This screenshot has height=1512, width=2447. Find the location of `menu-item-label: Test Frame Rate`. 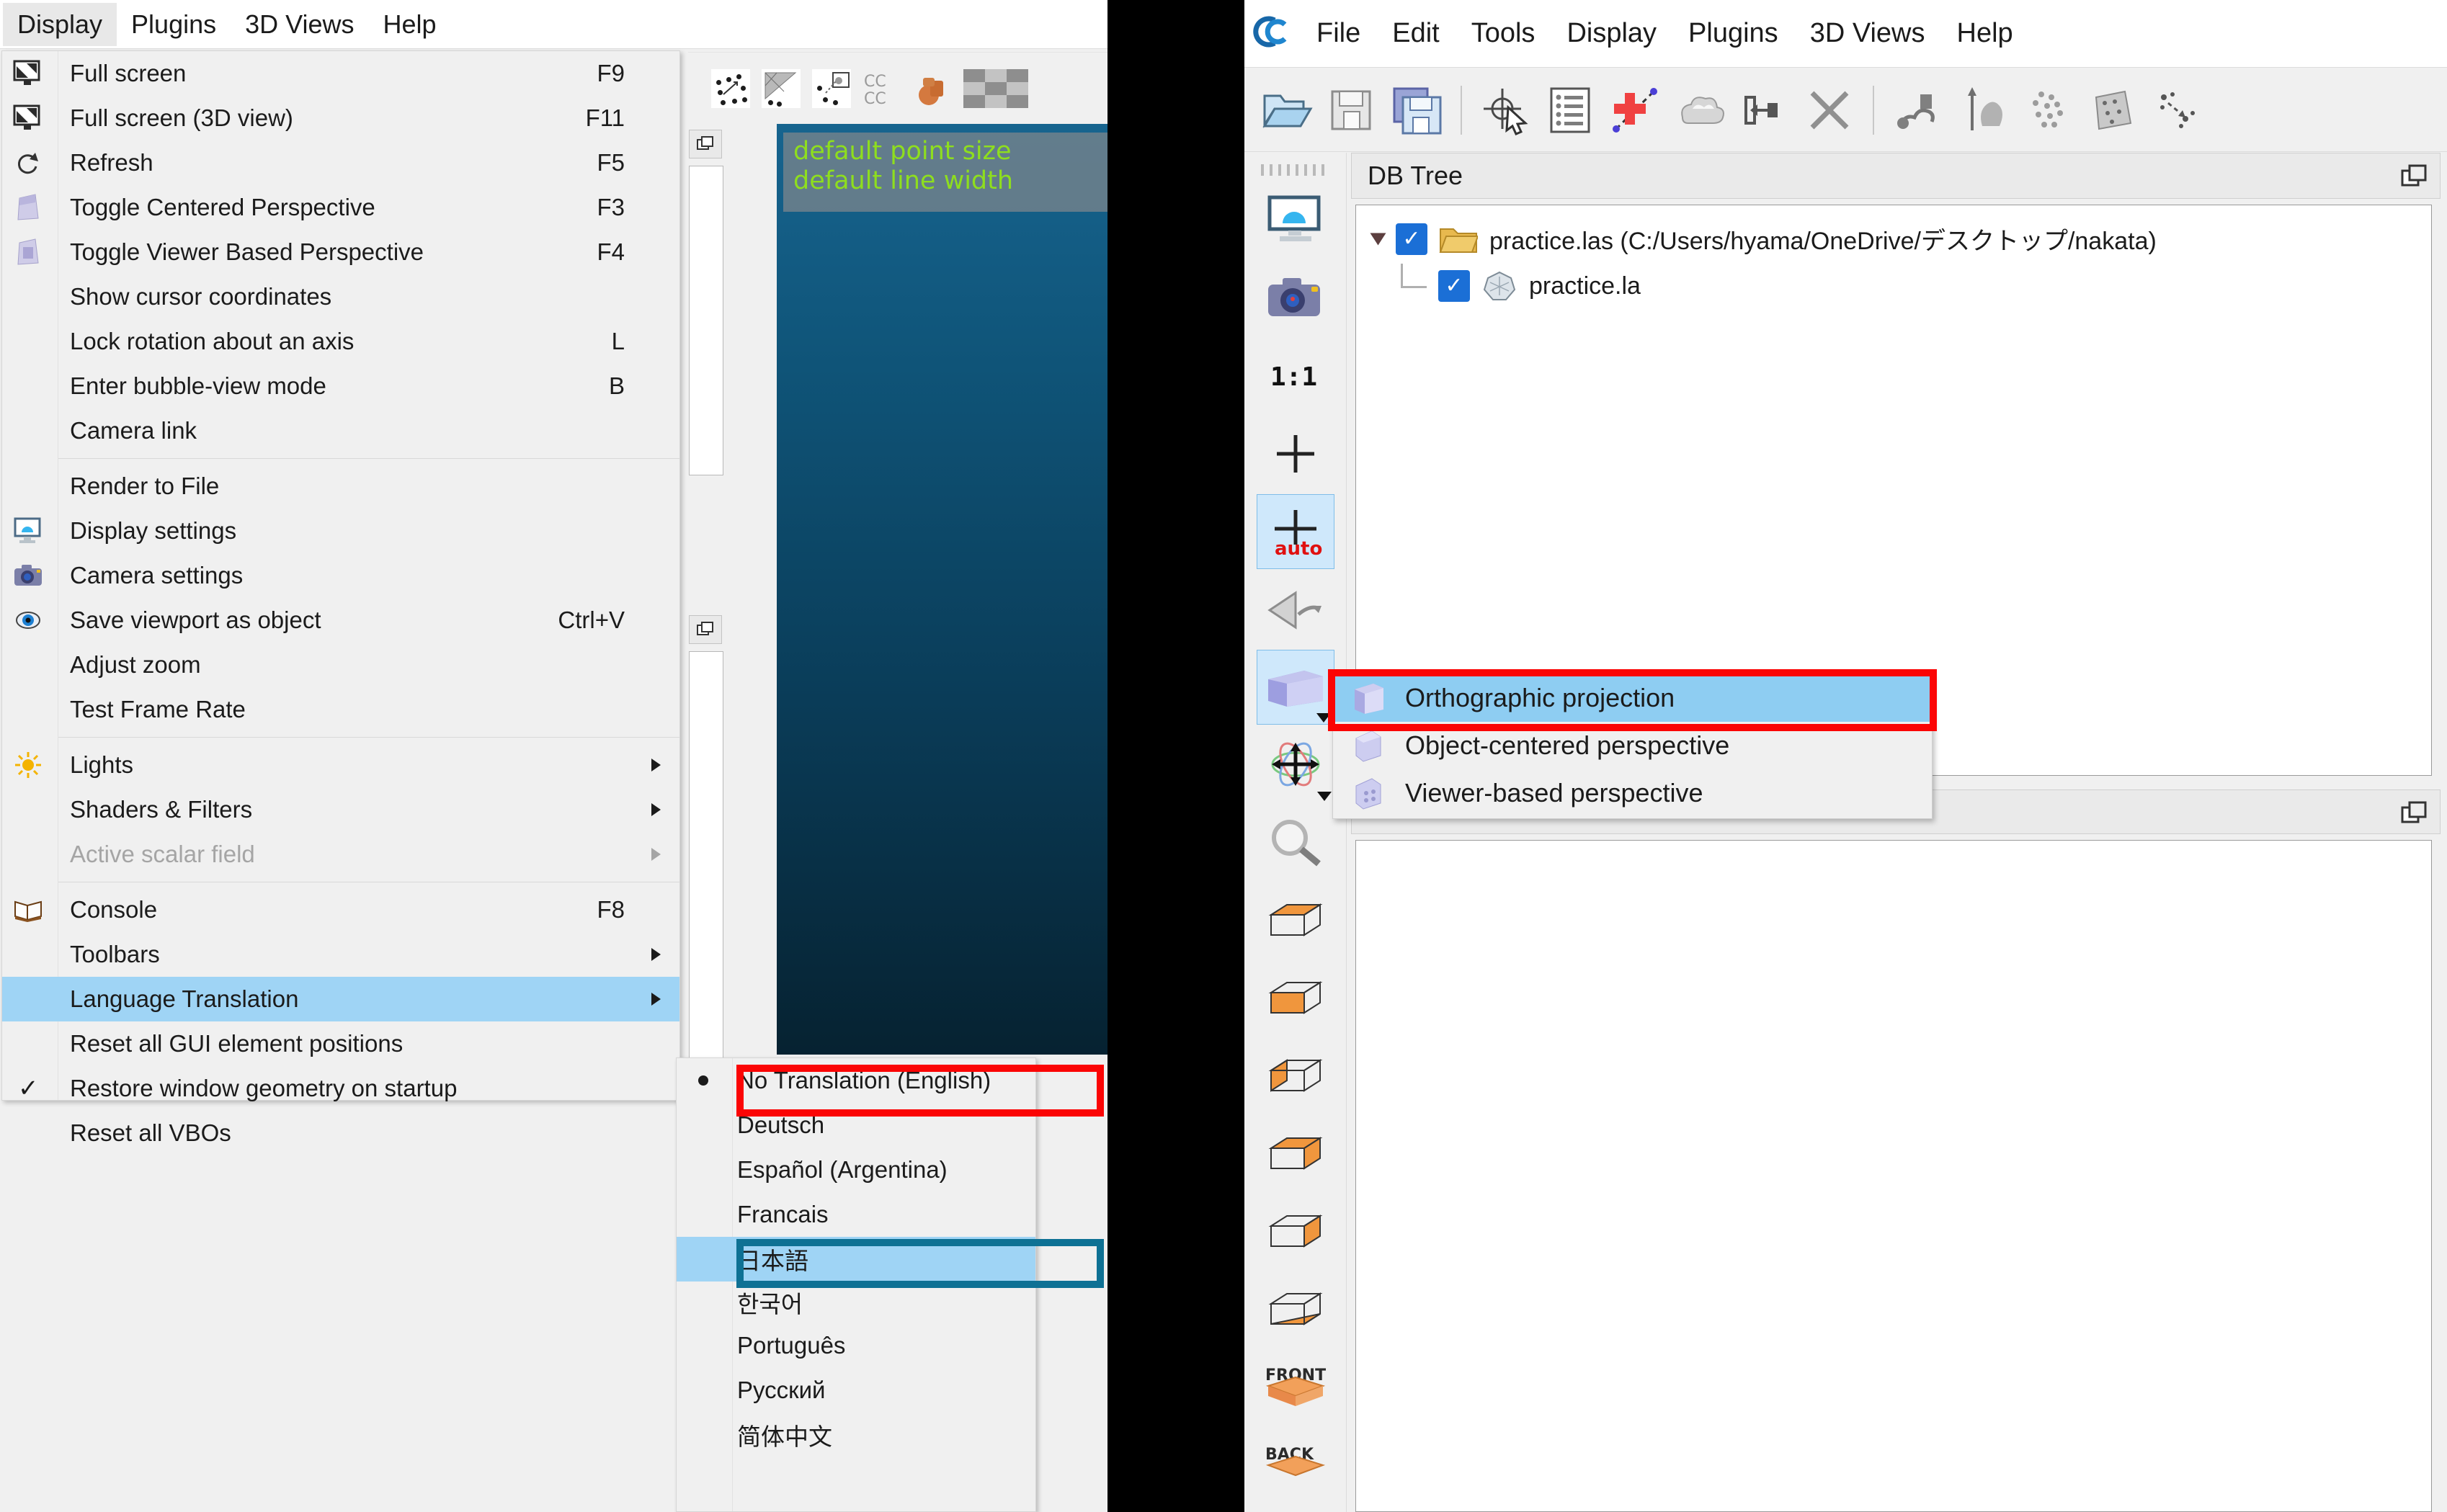

menu-item-label: Test Frame Rate is located at coordinates (158, 709).